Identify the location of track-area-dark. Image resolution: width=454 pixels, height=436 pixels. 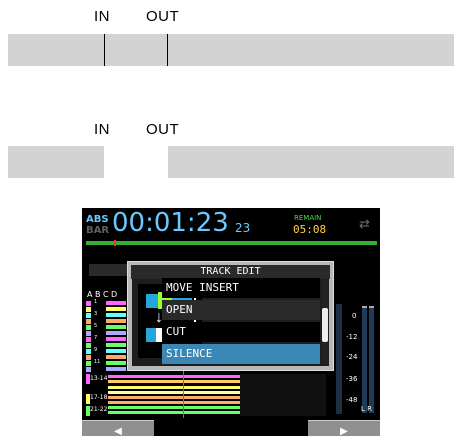
(283, 395).